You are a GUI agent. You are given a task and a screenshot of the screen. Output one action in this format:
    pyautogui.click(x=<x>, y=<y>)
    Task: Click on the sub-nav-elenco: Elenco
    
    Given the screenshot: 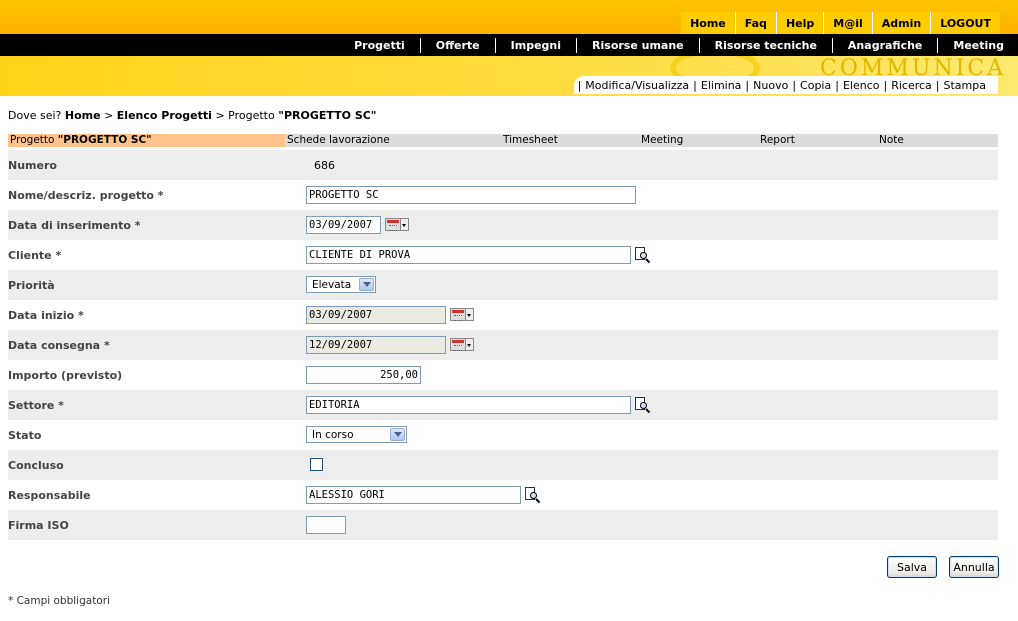 What is the action you would take?
    pyautogui.click(x=861, y=85)
    